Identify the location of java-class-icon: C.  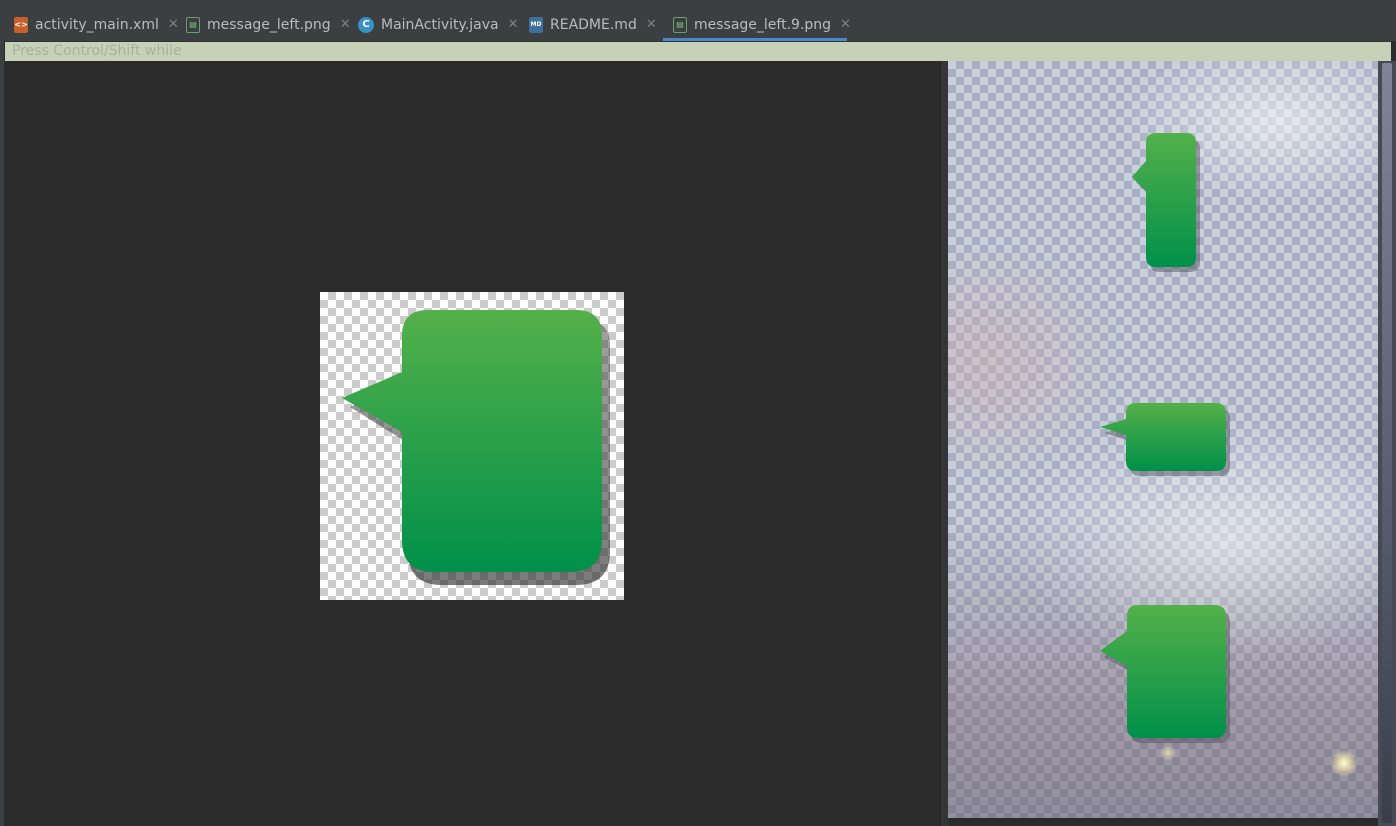
(366, 24).